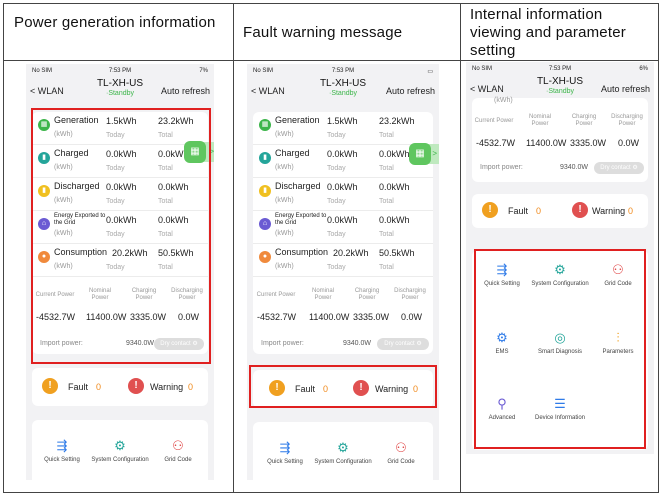 The image size is (663, 497). Describe the element at coordinates (265, 125) in the screenshot. I see `generation-icon: ▦` at that location.